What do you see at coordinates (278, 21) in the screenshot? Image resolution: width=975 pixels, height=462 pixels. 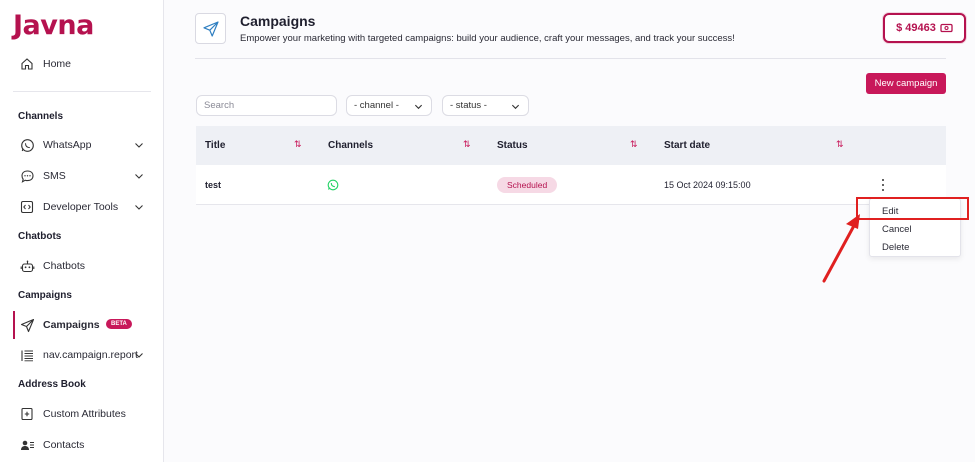 I see `page-title: Campaigns` at bounding box center [278, 21].